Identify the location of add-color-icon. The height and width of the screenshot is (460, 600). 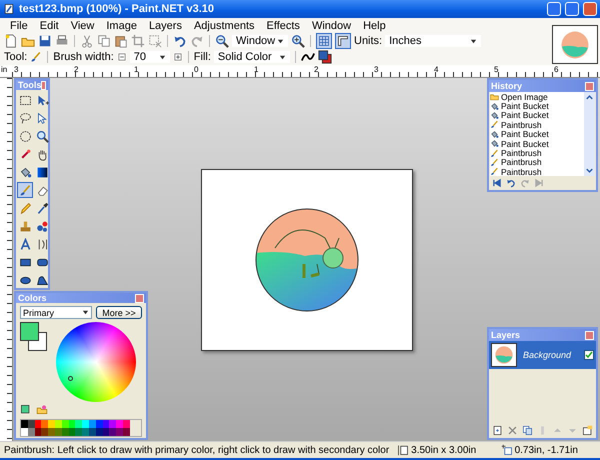
(25, 409).